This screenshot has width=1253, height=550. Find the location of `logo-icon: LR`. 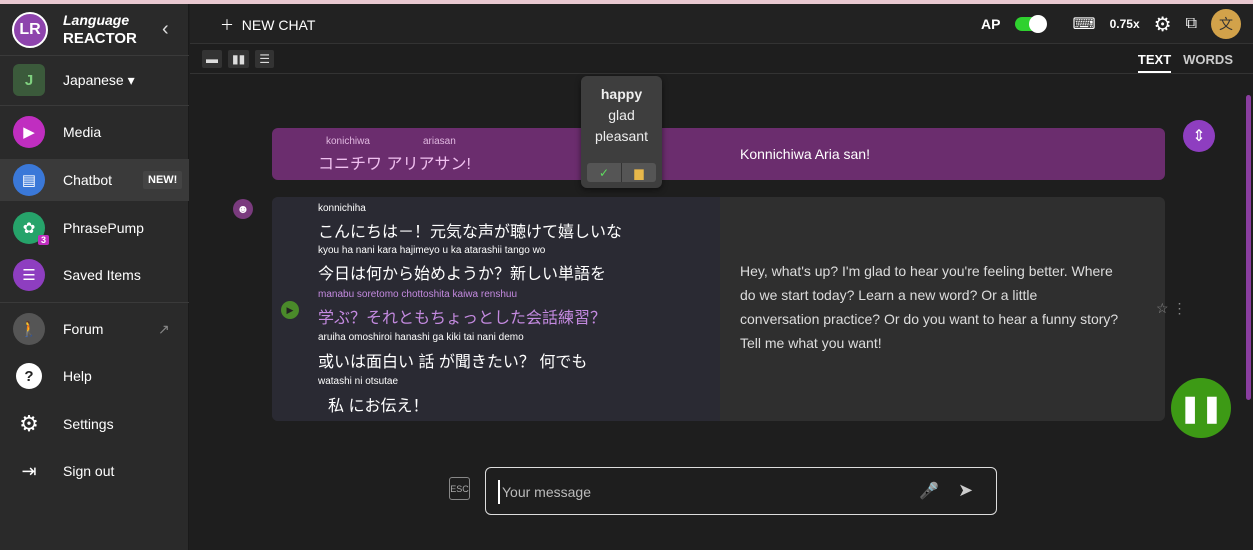

logo-icon: LR is located at coordinates (30, 30).